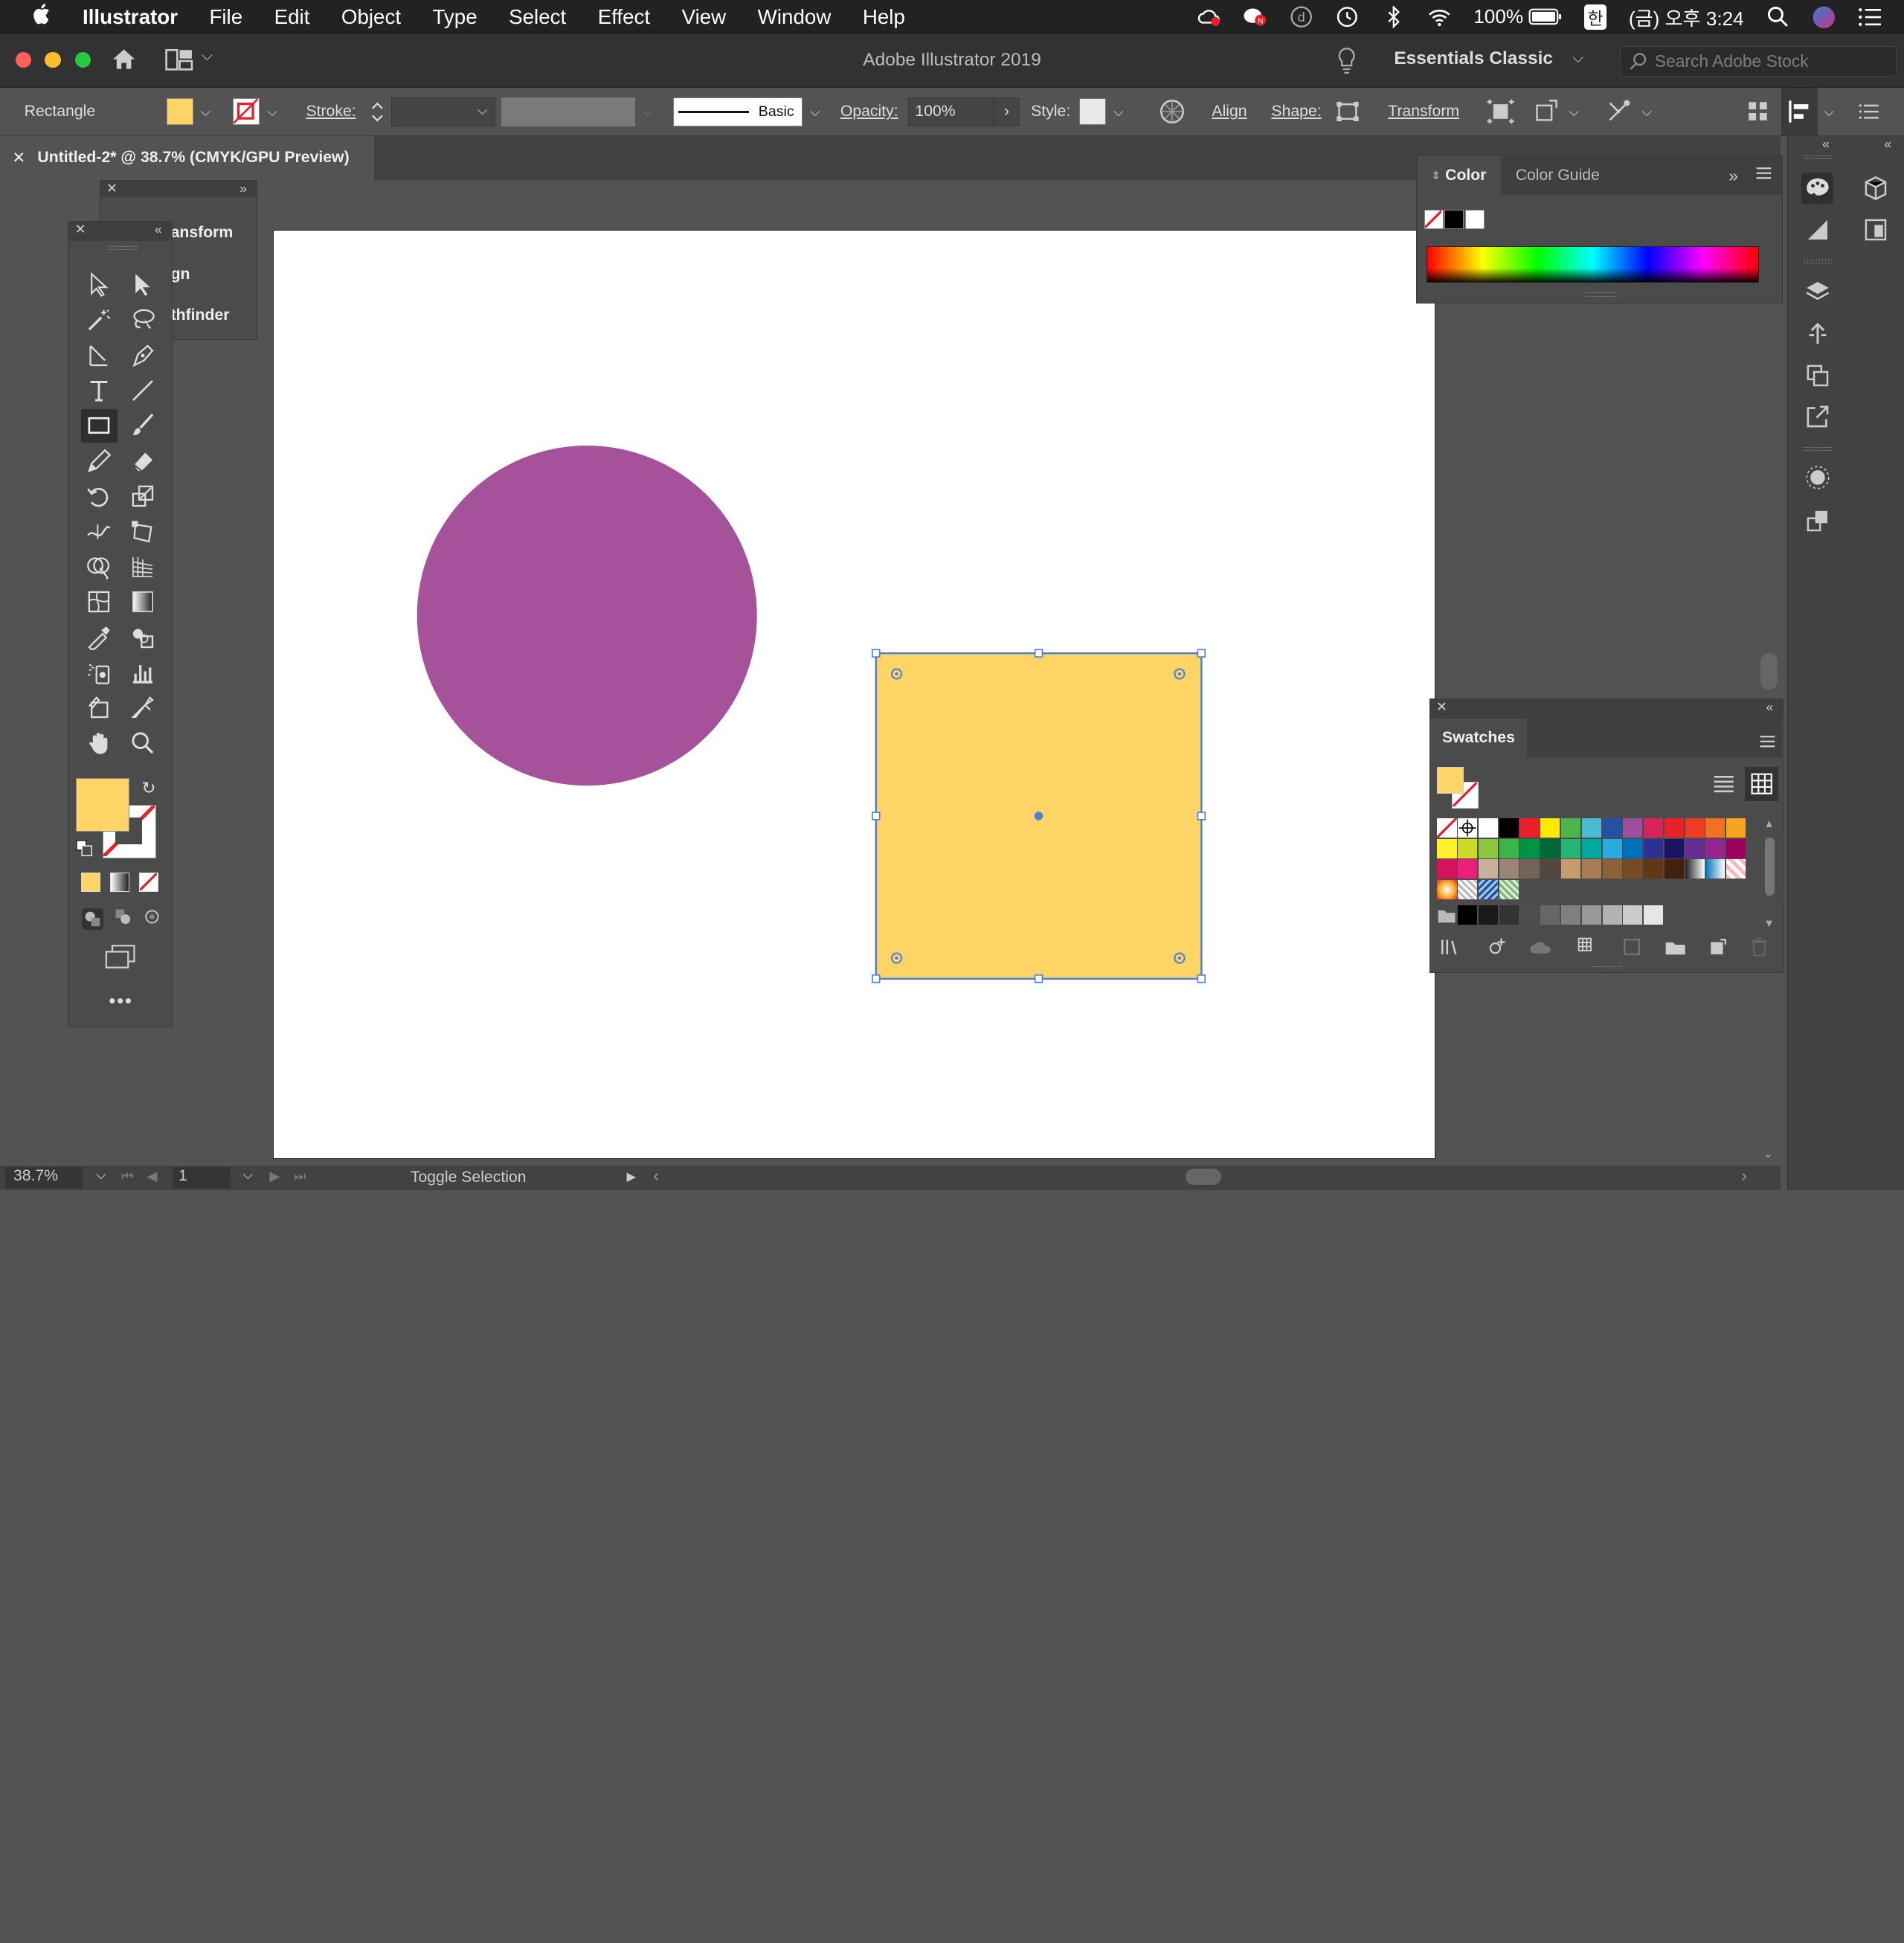 This screenshot has height=1943, width=1904. Describe the element at coordinates (1209, 17) in the screenshot. I see `creative-cloud-icon` at that location.